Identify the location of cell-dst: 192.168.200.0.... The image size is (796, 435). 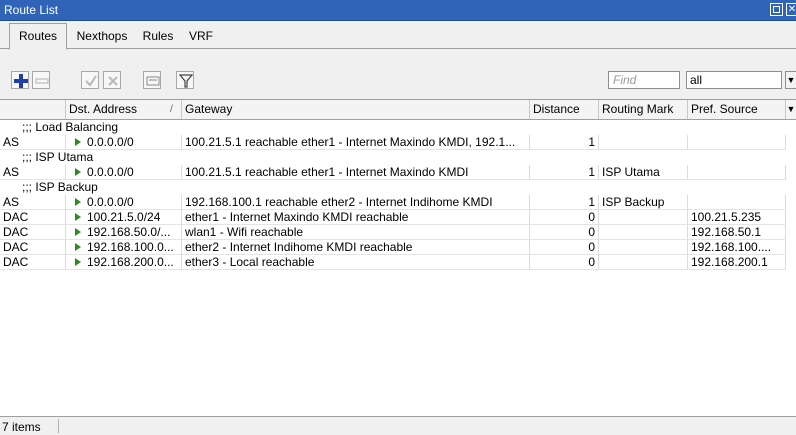
(124, 262).